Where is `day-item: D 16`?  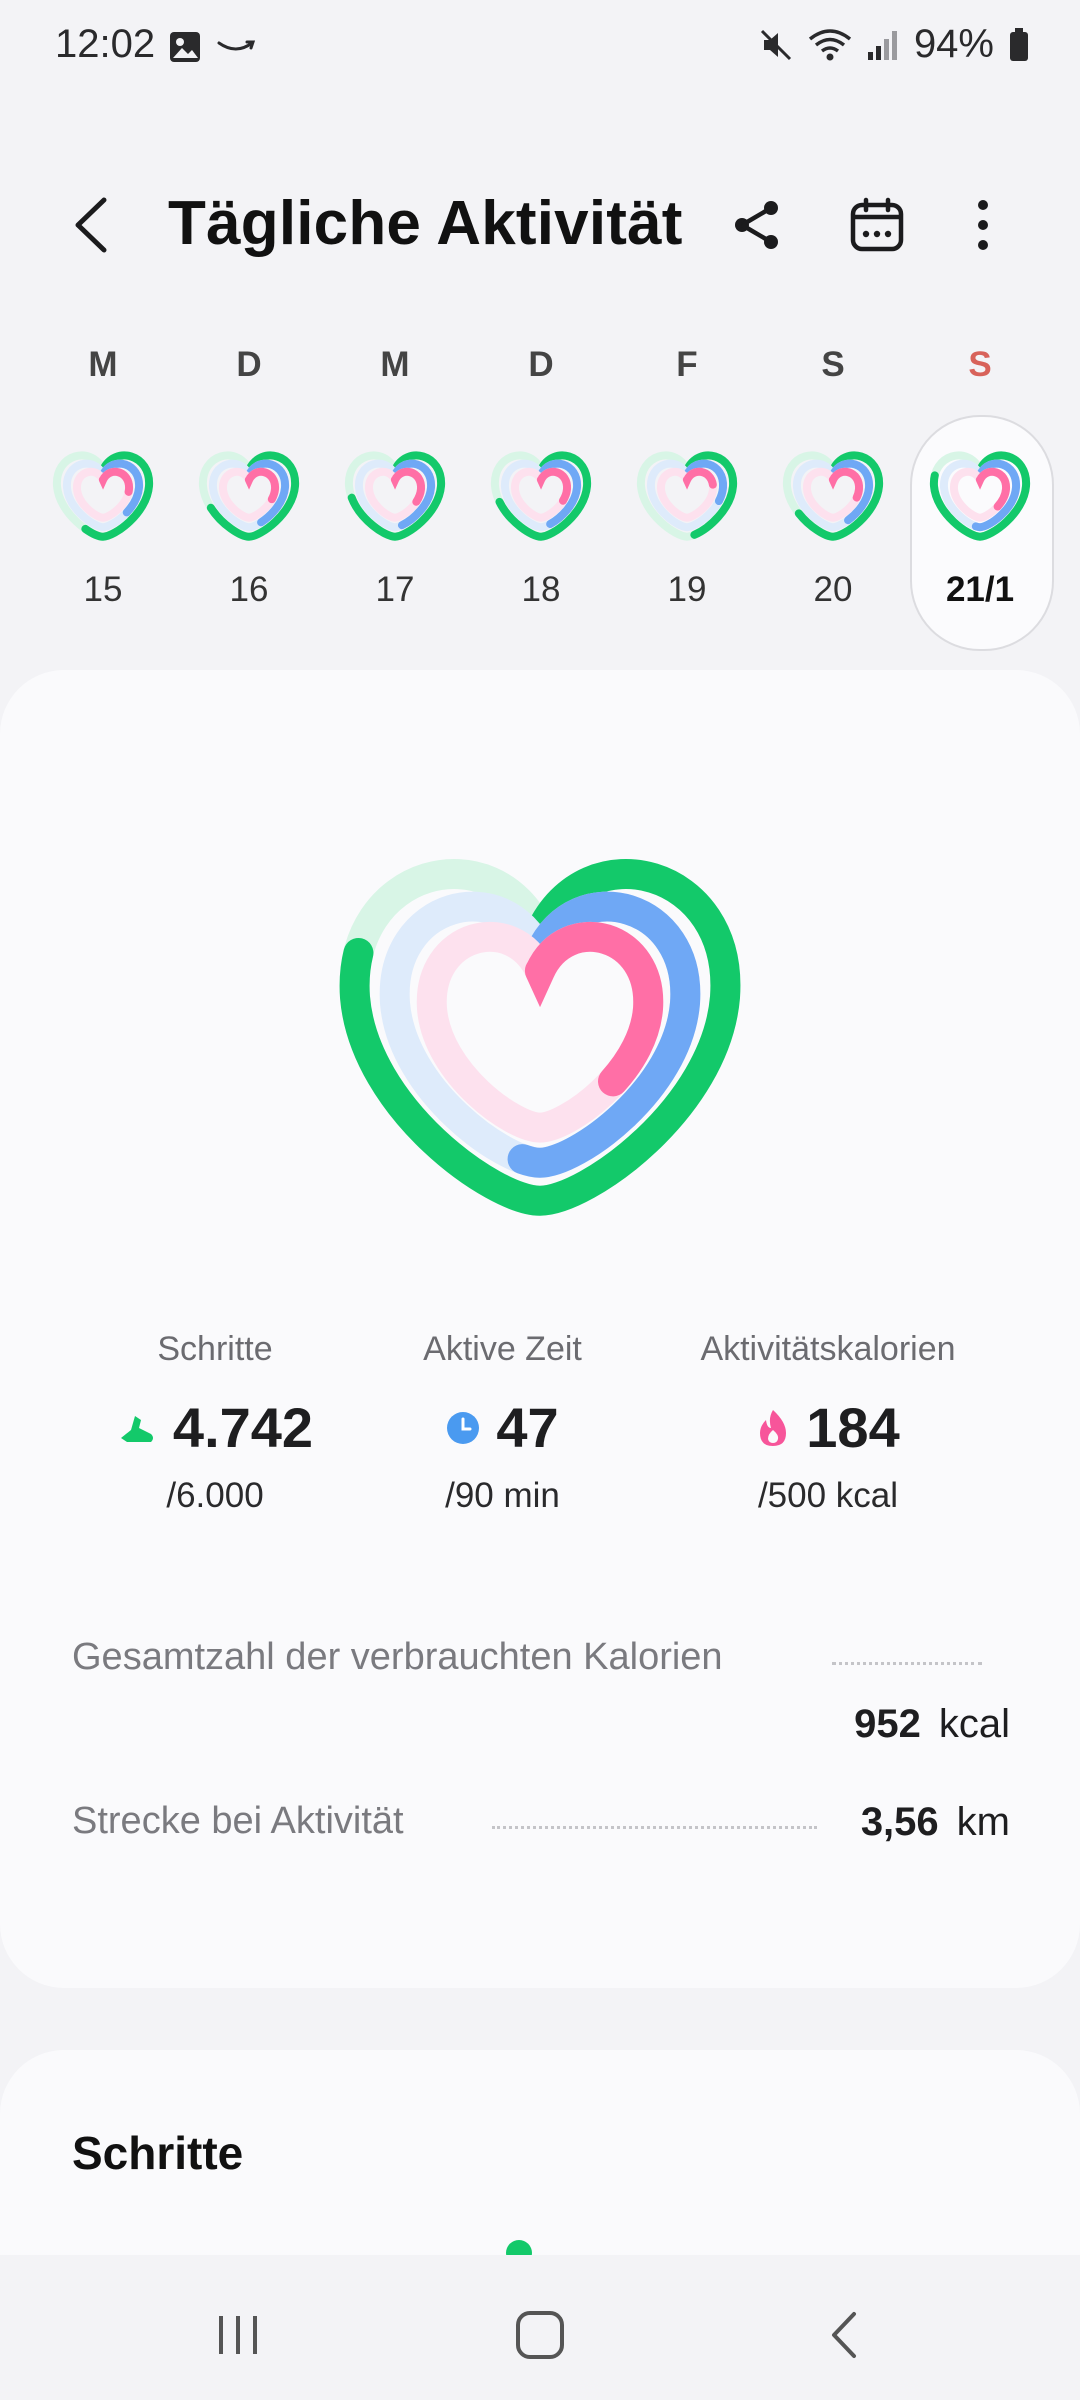
day-item: D 16 is located at coordinates (249, 495).